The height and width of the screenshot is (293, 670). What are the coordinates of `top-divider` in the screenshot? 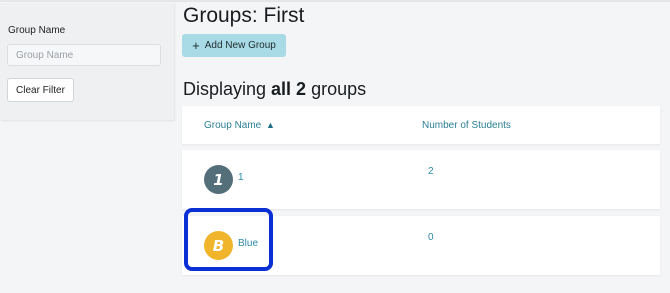 It's located at (335, 1).